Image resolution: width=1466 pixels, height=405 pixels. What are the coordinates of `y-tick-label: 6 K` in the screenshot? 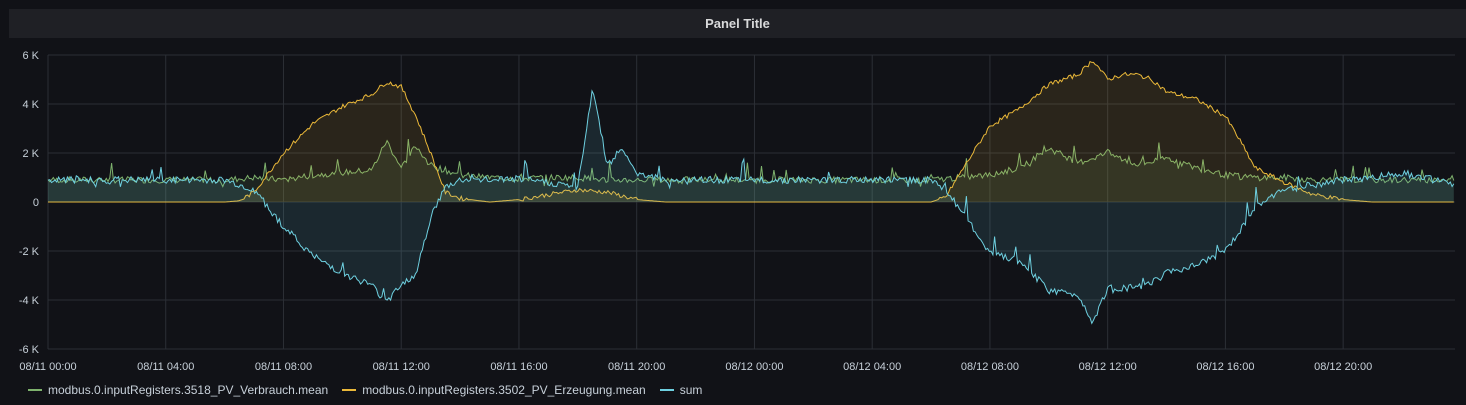 It's located at (30, 56).